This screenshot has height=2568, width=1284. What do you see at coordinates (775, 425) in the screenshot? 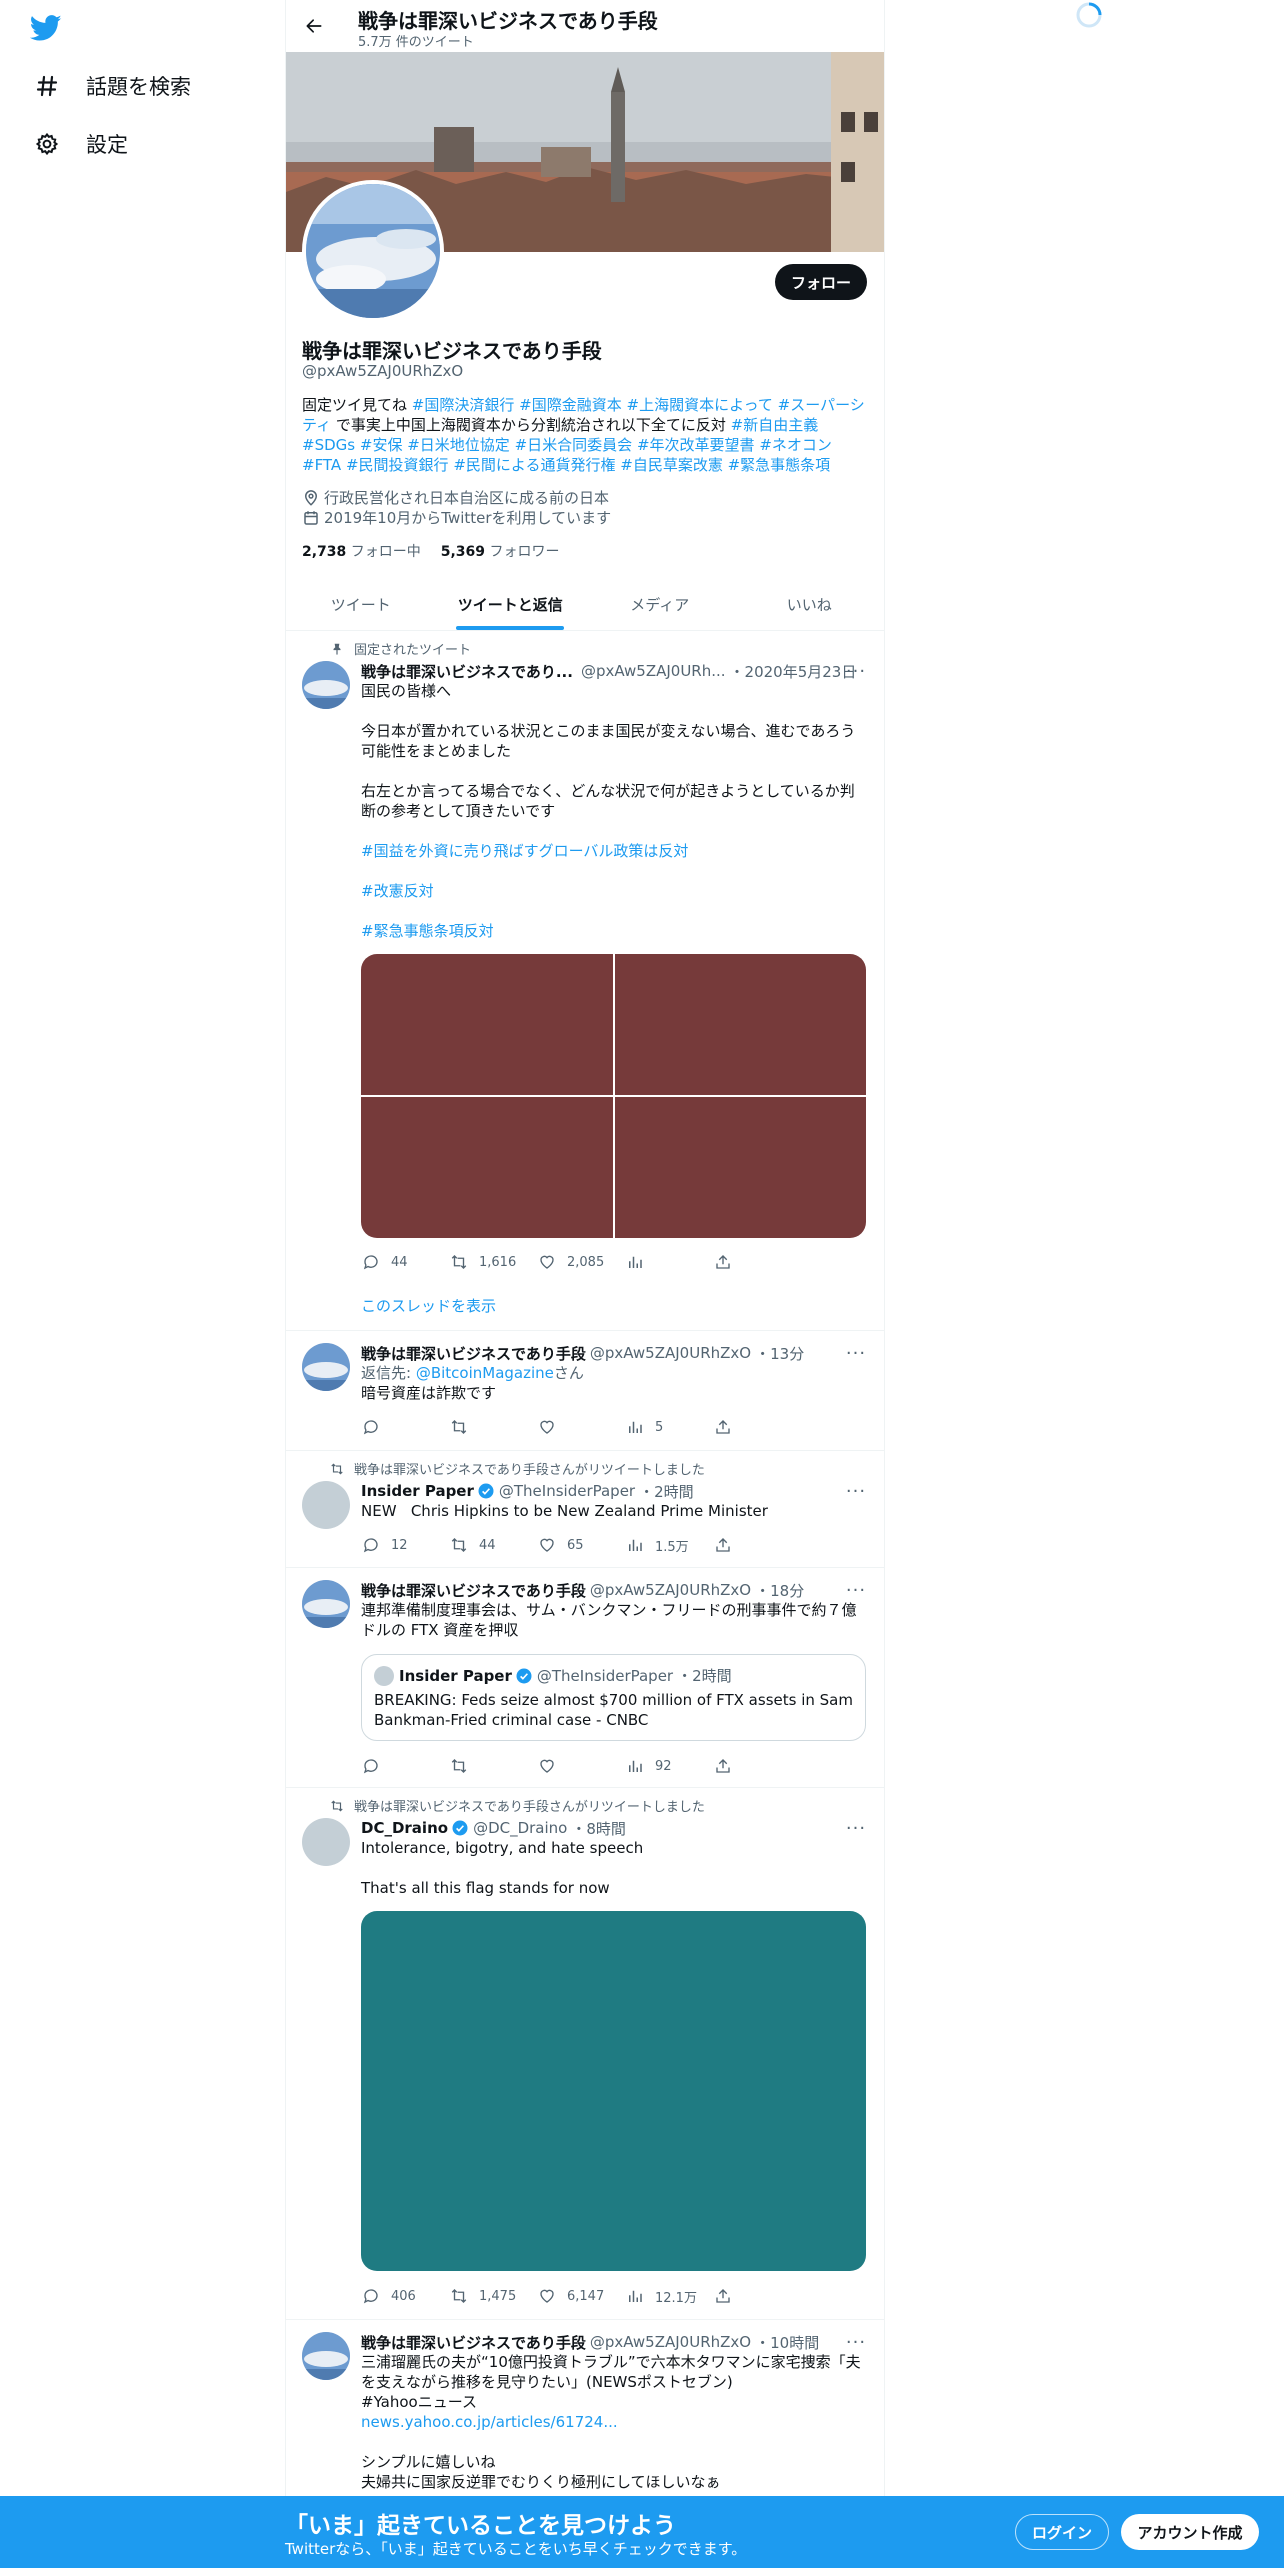
I see `bio-hashtag: #新自由主義` at bounding box center [775, 425].